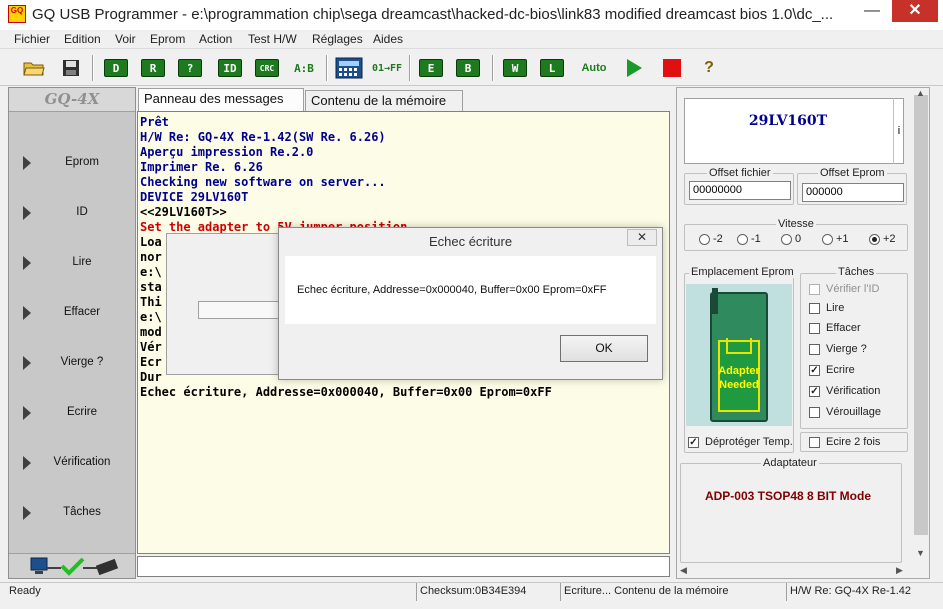 The height and width of the screenshot is (609, 943). Describe the element at coordinates (153, 68) in the screenshot. I see `read-icon: R` at that location.